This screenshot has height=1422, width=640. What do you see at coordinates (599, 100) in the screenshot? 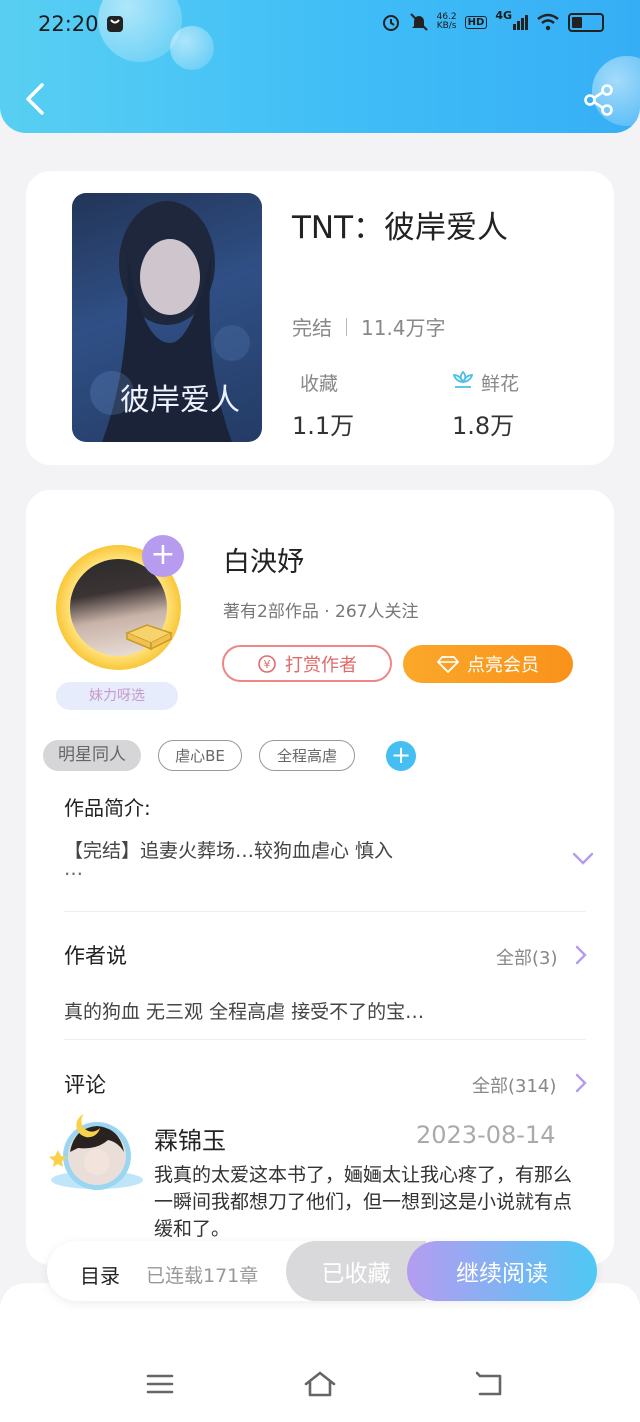
I see `share-icon` at bounding box center [599, 100].